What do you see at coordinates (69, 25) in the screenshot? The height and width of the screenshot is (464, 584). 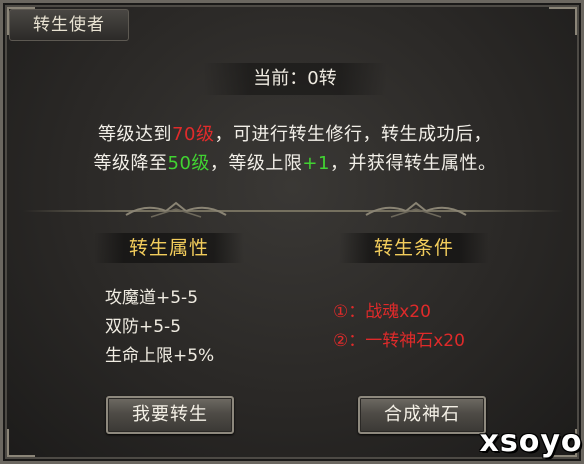 I see `window-title: 转生使者` at bounding box center [69, 25].